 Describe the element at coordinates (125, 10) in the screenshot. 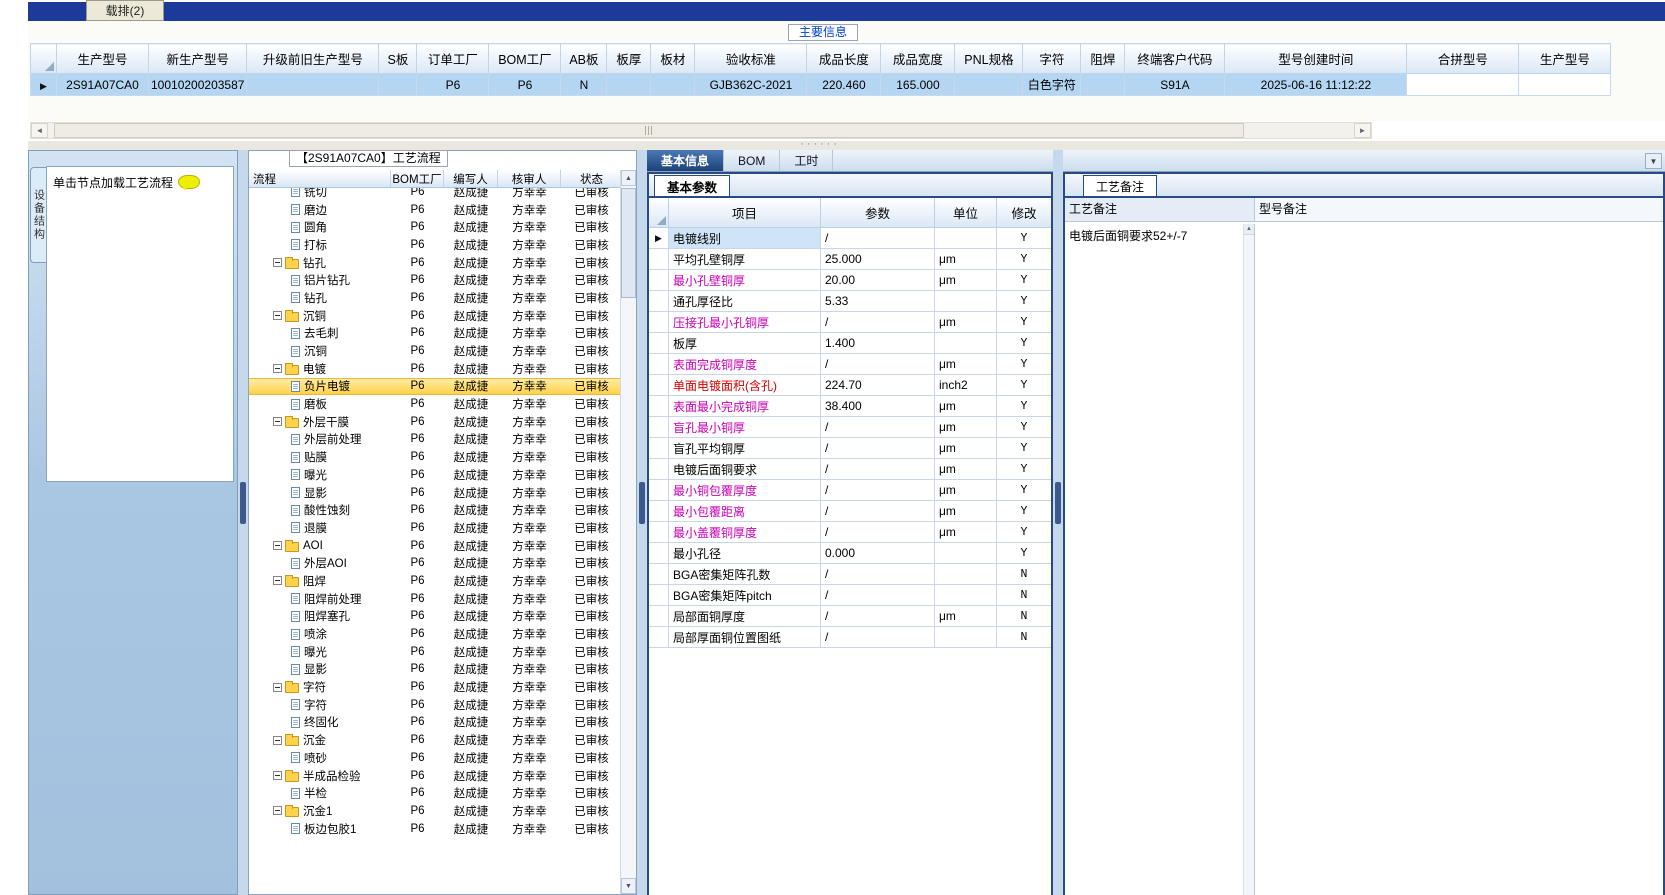

I see `top-tab-fragment: 载排(2)` at that location.